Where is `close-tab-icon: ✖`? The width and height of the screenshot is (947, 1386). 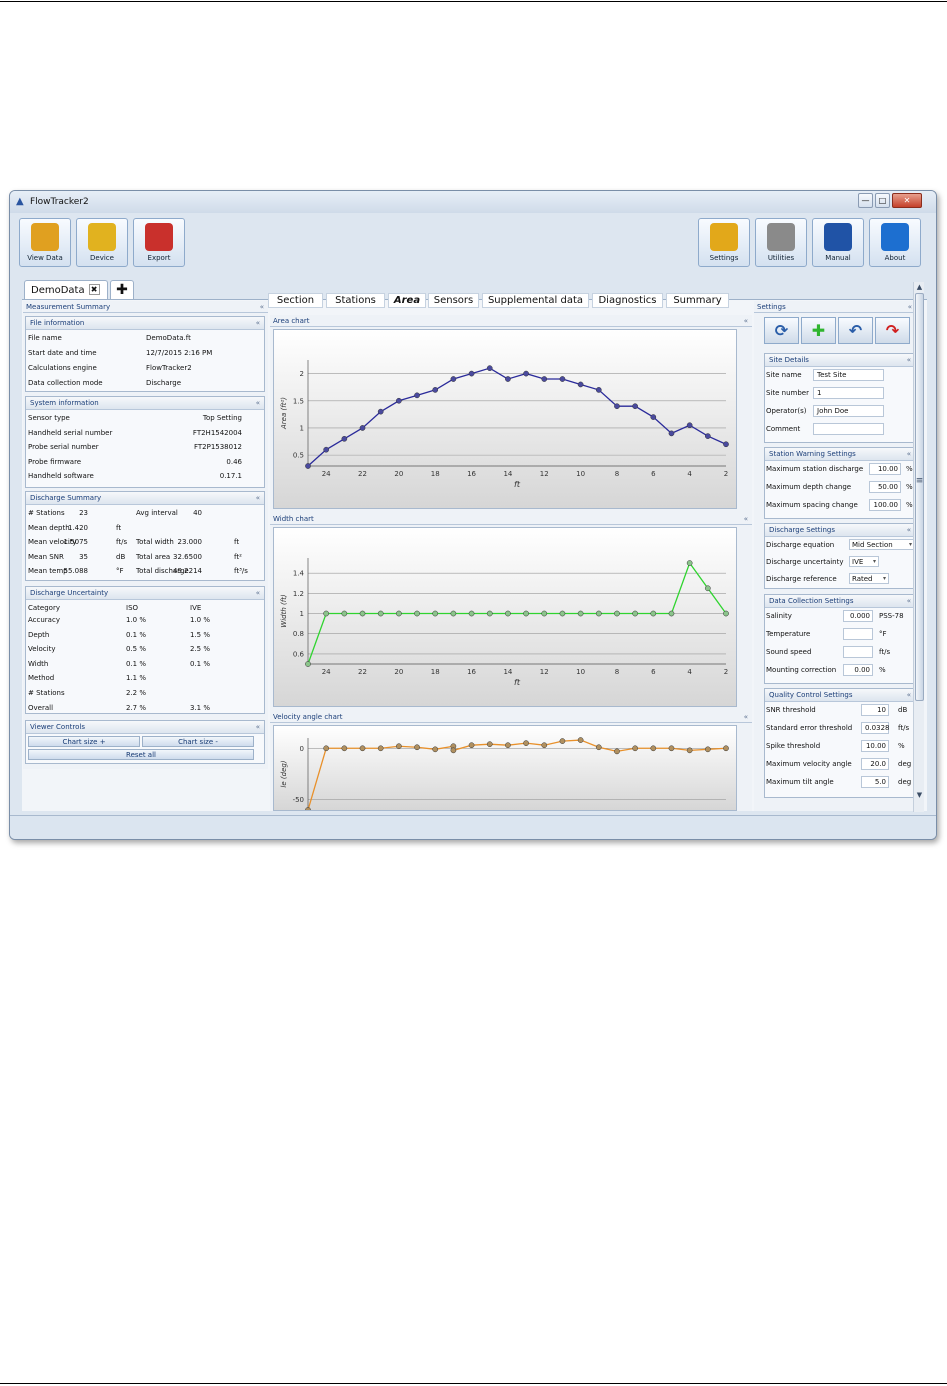 close-tab-icon: ✖ is located at coordinates (94, 289).